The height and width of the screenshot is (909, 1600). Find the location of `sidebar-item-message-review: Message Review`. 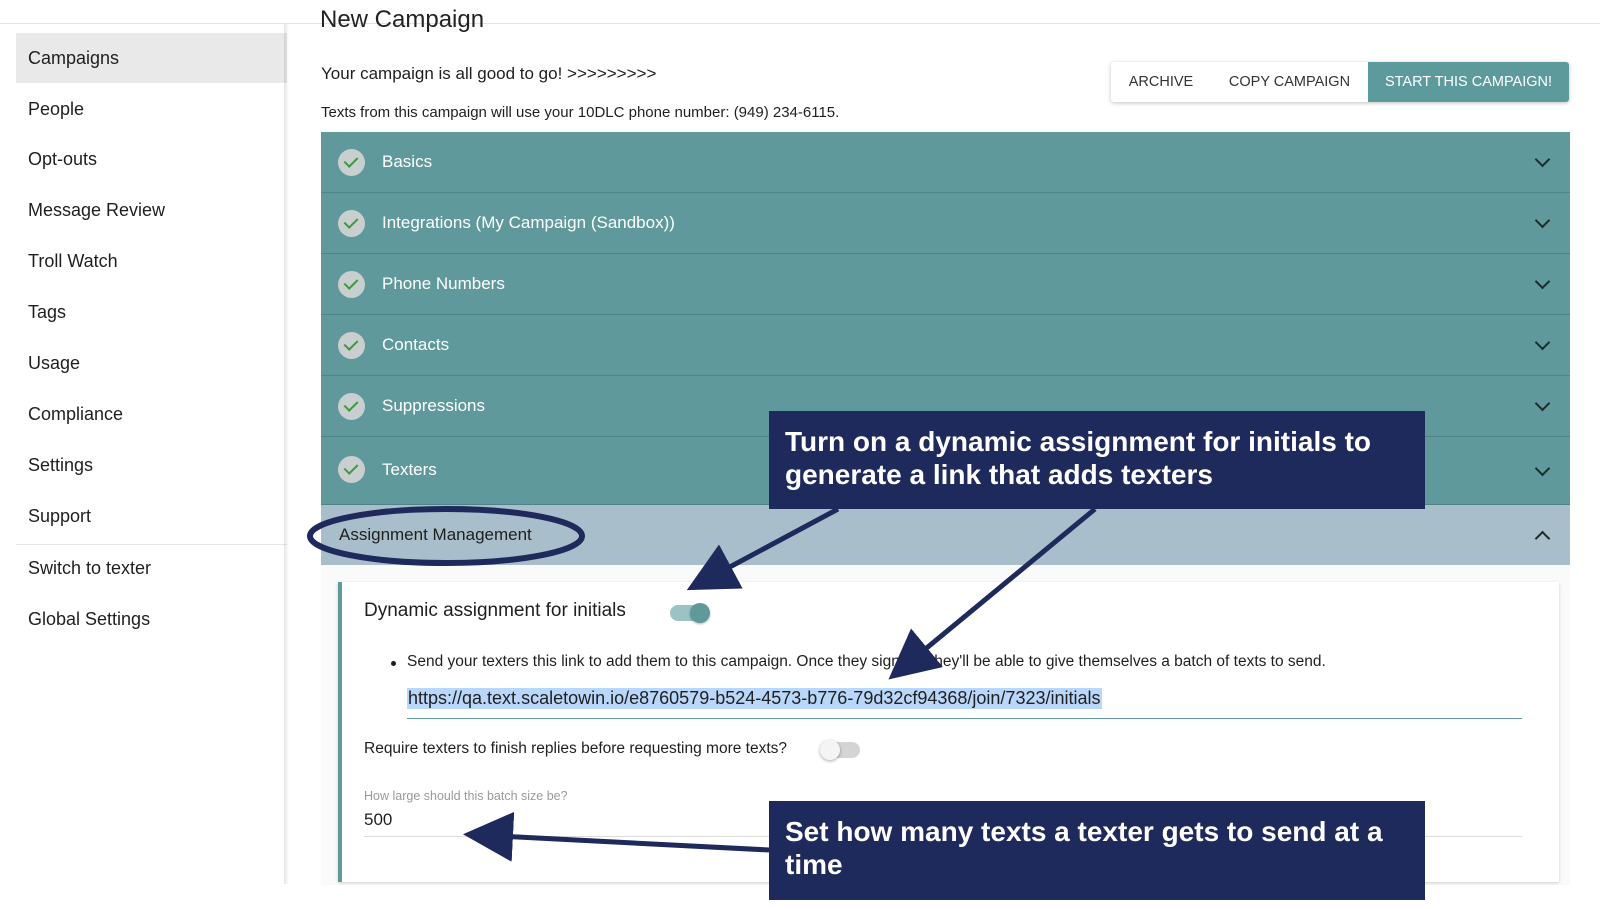

sidebar-item-message-review: Message Review is located at coordinates (151, 210).